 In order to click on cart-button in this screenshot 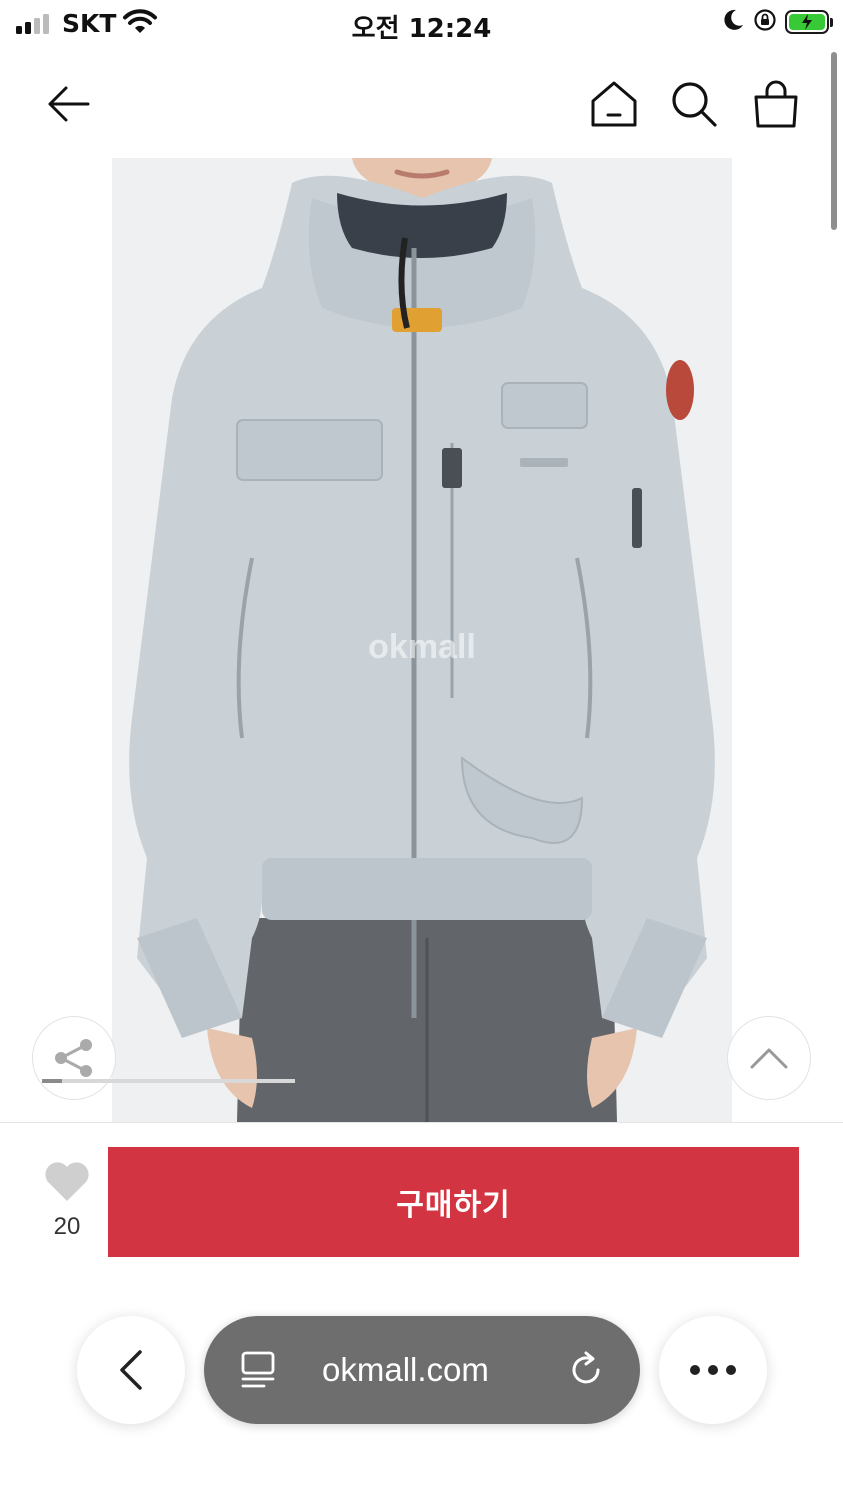, I will do `click(776, 104)`.